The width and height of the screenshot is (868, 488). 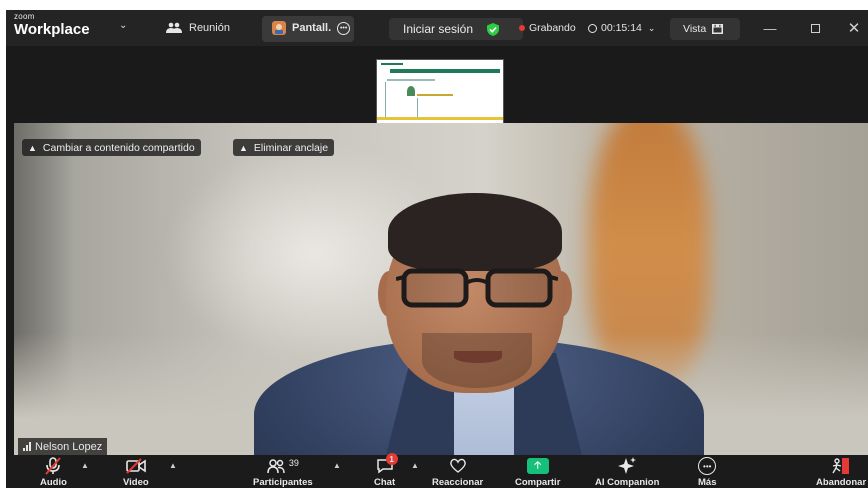 I want to click on tab-share-label: Pantall., so click(x=312, y=28).